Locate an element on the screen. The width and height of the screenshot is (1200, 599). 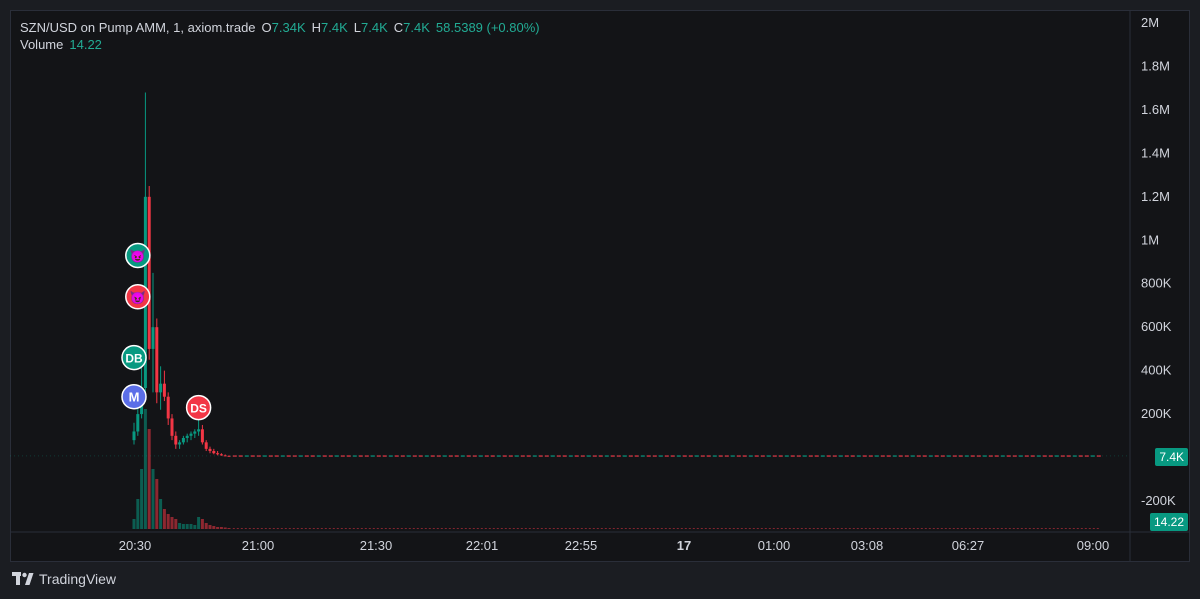
low-value: 7.4K is located at coordinates (374, 27).